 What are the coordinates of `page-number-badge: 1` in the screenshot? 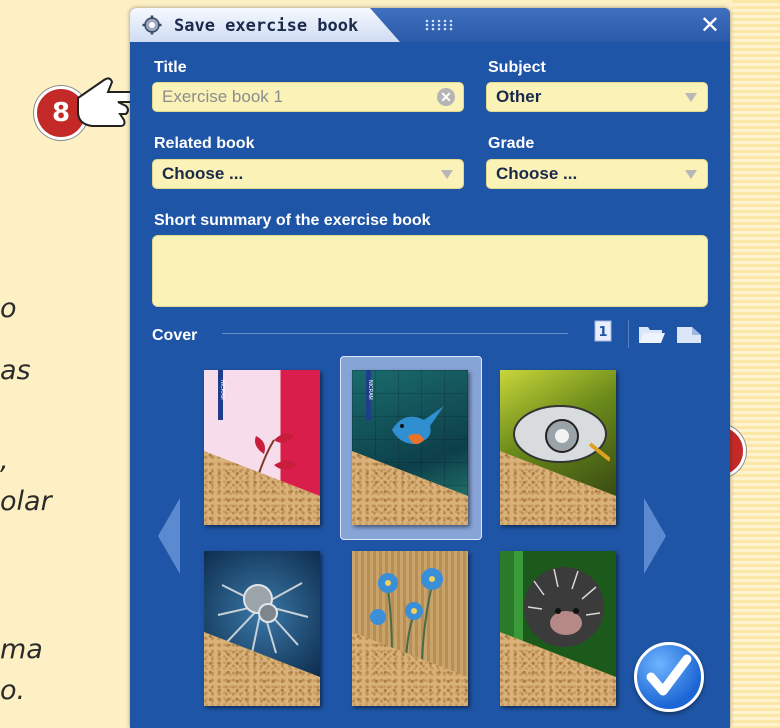 It's located at (602, 332).